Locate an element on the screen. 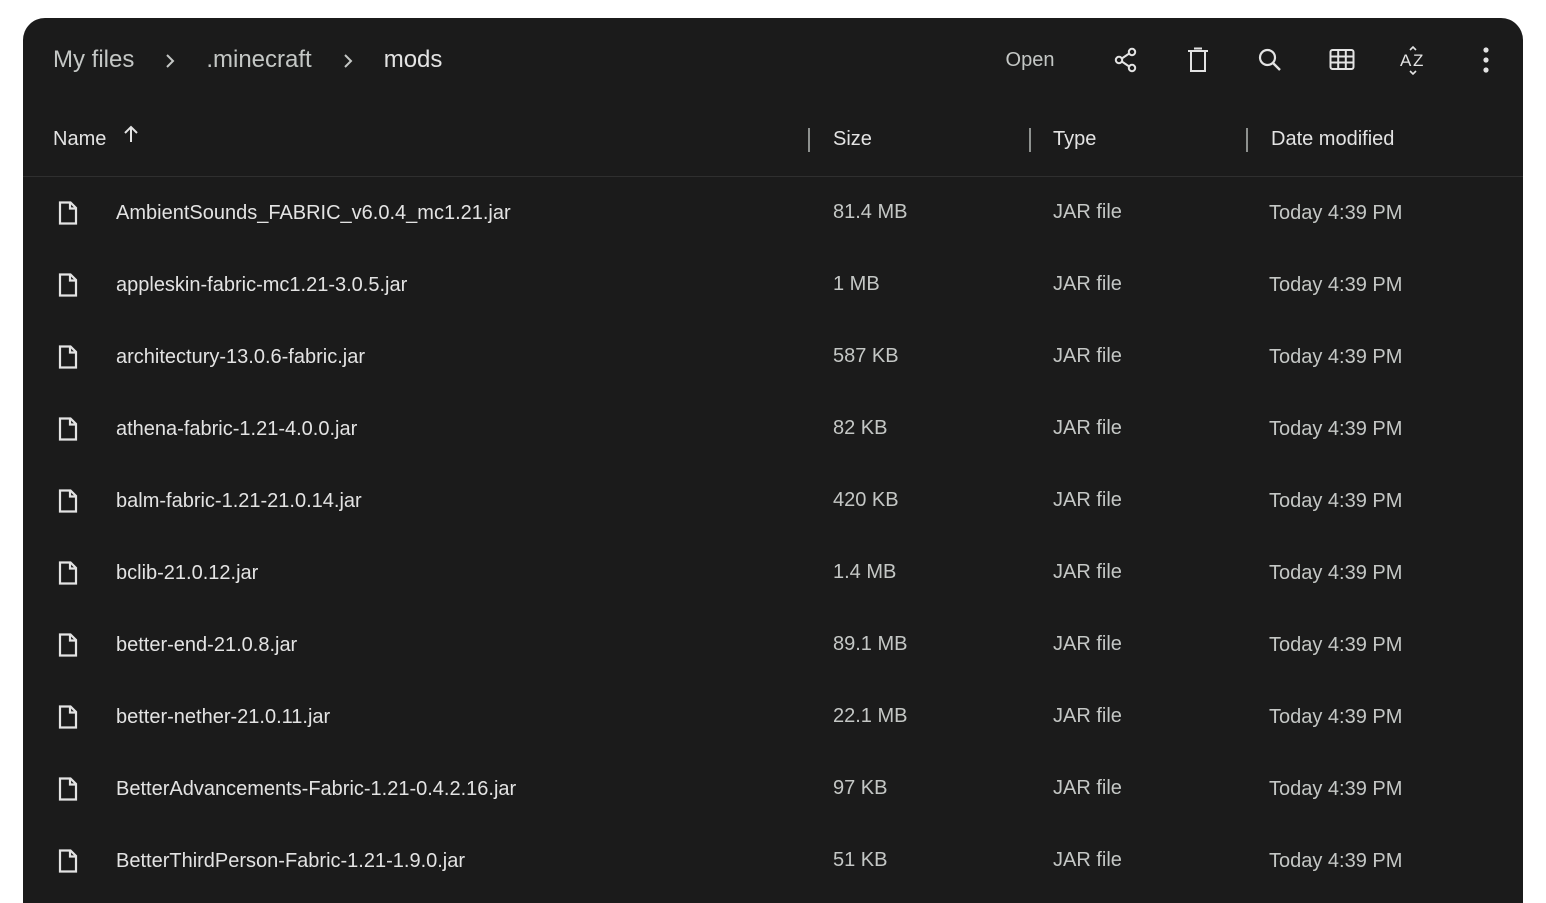 This screenshot has height=903, width=1546. breadcrumb: My files .minecraft mods is located at coordinates (247, 60).